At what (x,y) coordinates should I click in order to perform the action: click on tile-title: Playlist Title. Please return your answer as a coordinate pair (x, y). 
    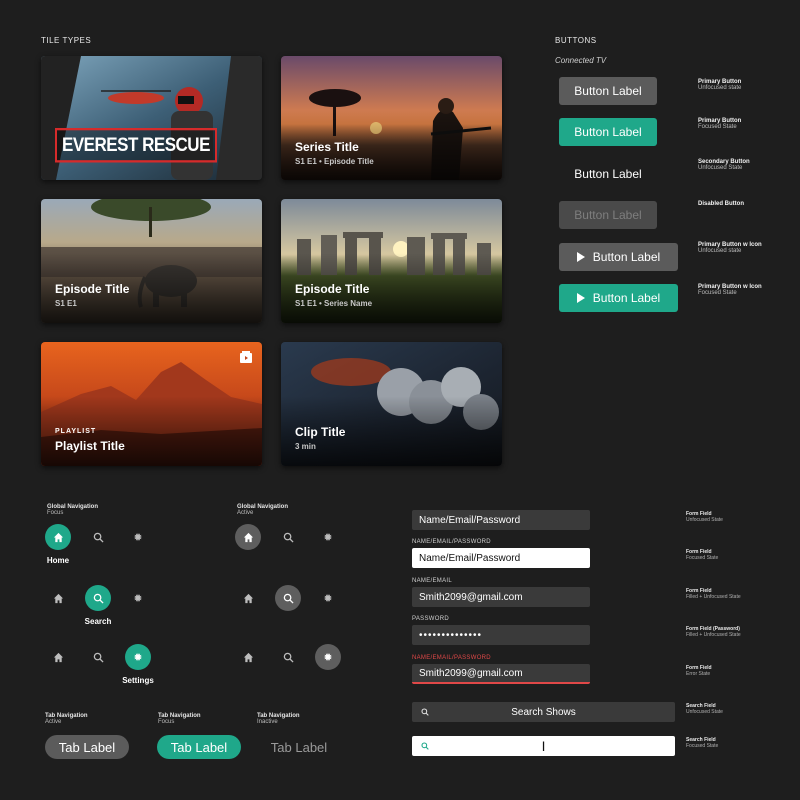
    Looking at the image, I should click on (90, 446).